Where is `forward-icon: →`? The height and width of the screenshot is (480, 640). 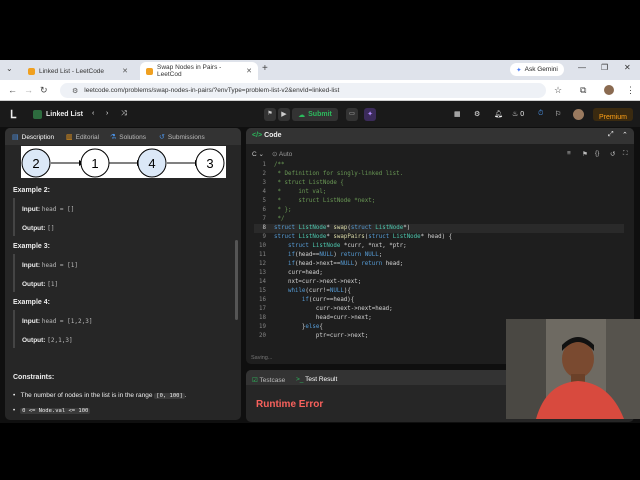 forward-icon: → is located at coordinates (28, 90).